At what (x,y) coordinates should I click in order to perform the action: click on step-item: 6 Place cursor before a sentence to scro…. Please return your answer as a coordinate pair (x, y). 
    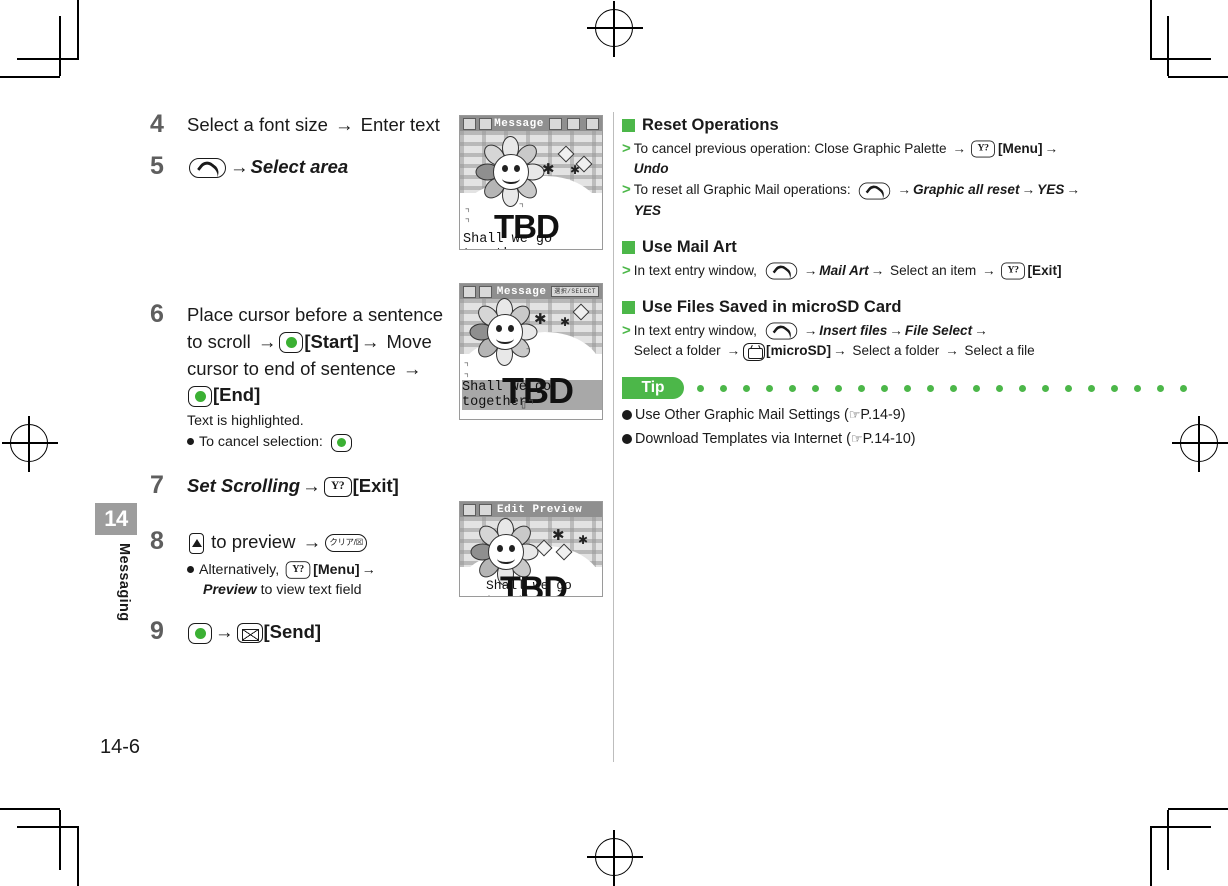
    Looking at the image, I should click on (300, 377).